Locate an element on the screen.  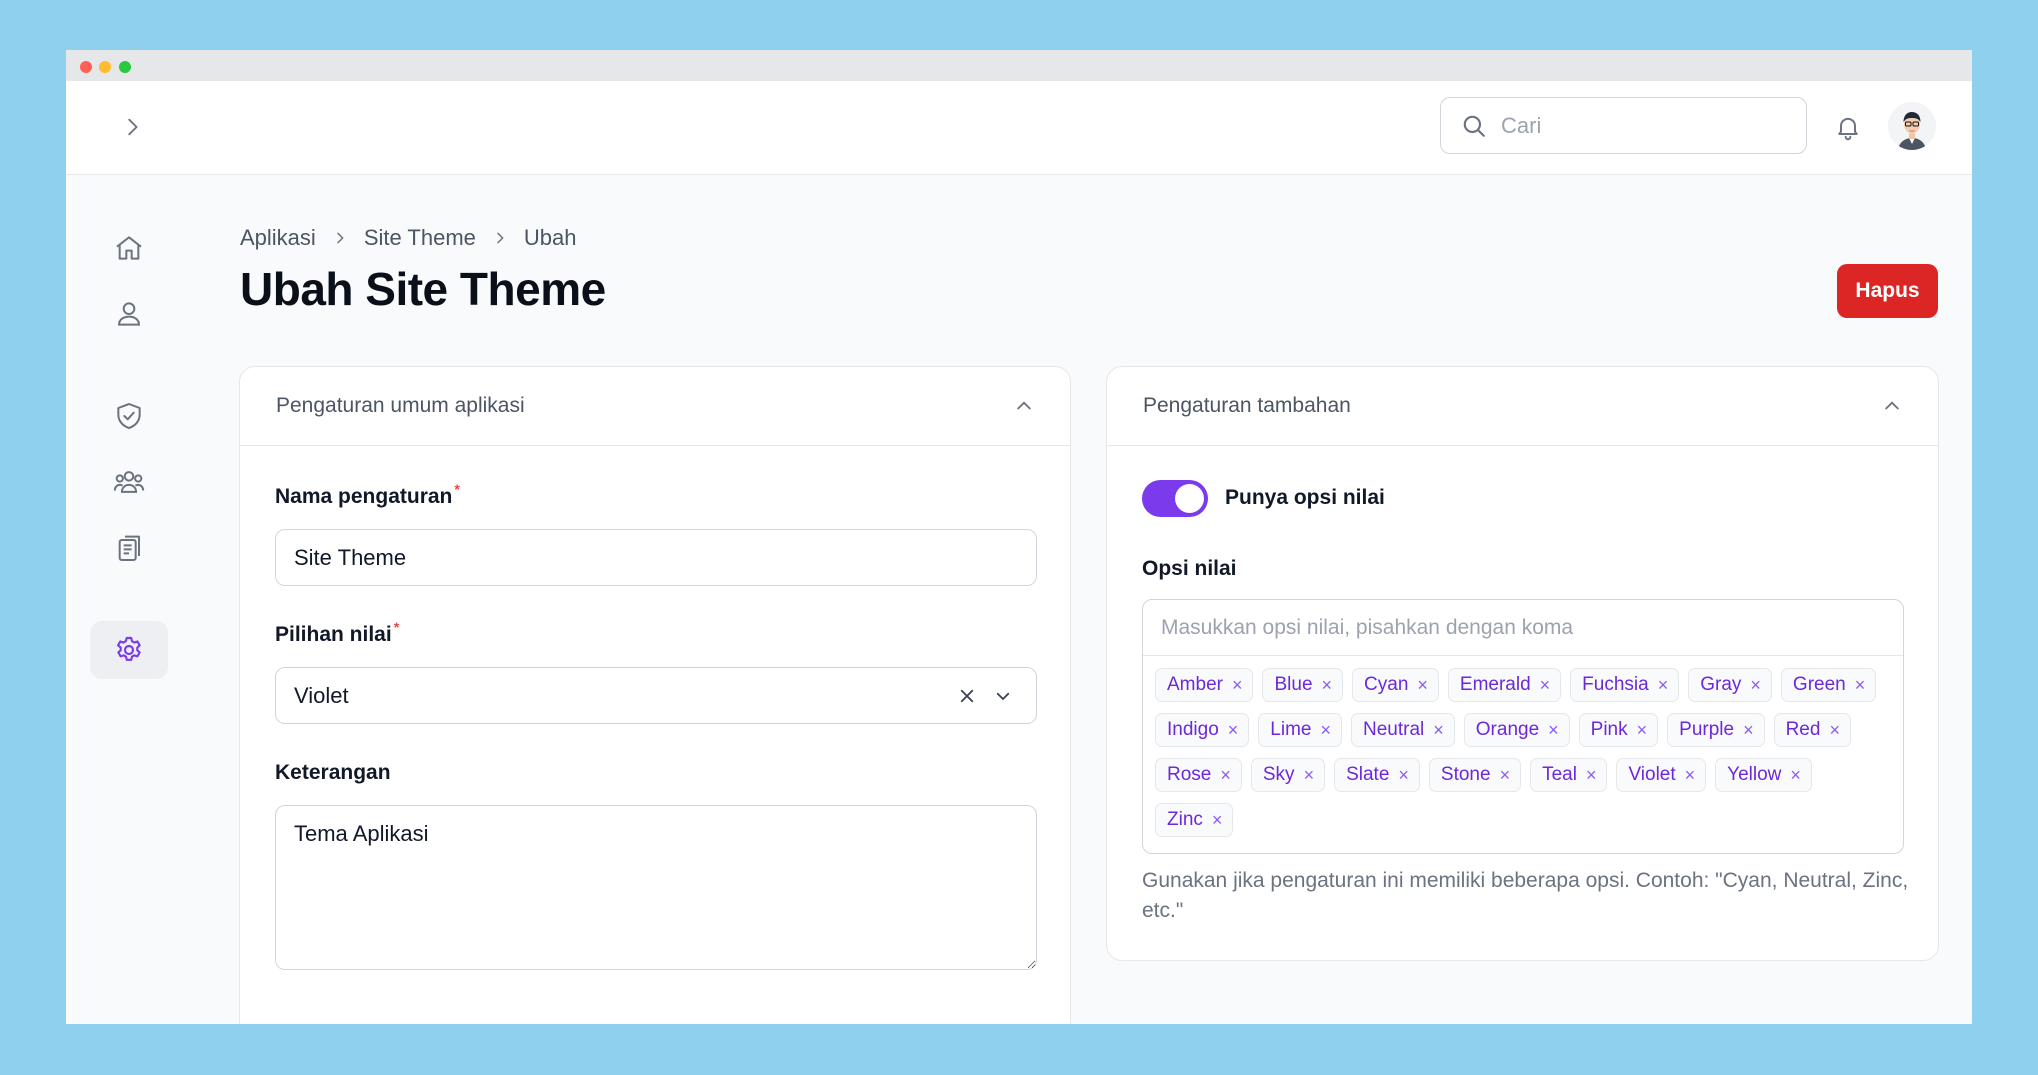
home-icon is located at coordinates (129, 248).